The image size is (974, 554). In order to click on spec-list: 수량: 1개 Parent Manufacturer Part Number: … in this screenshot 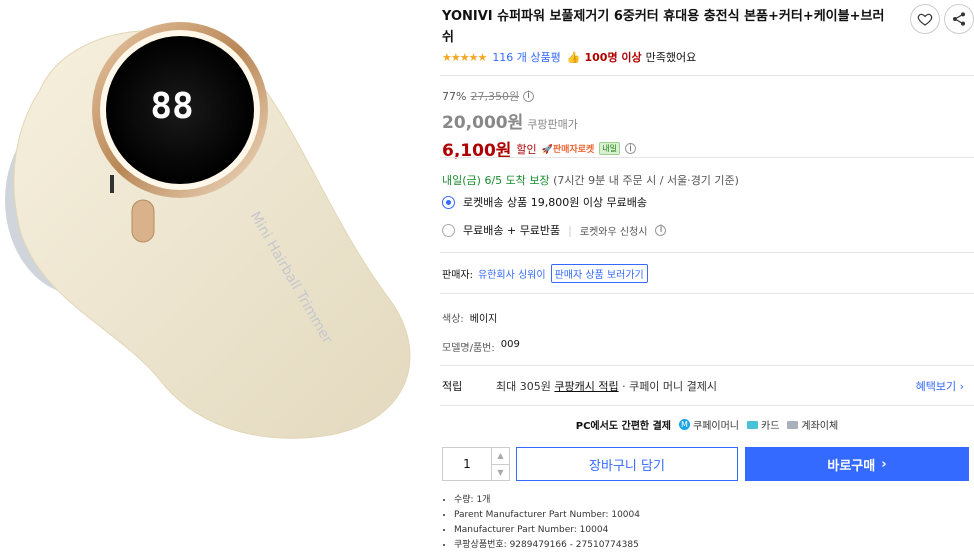, I will do `click(547, 523)`.